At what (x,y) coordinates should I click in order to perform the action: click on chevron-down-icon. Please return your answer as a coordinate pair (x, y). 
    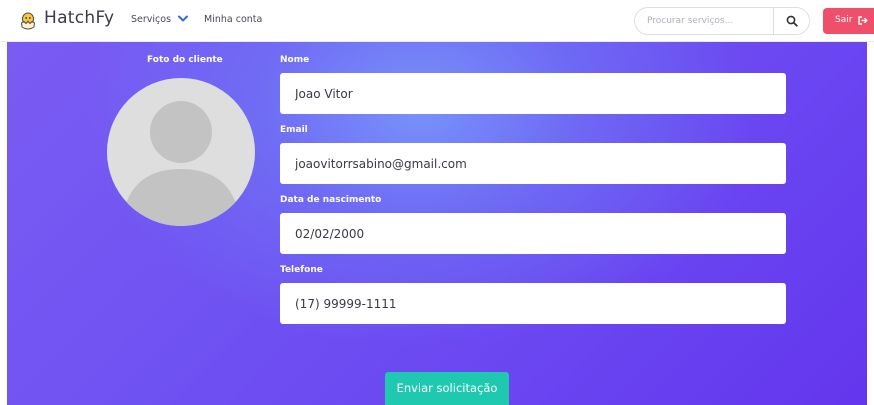
    Looking at the image, I should click on (183, 19).